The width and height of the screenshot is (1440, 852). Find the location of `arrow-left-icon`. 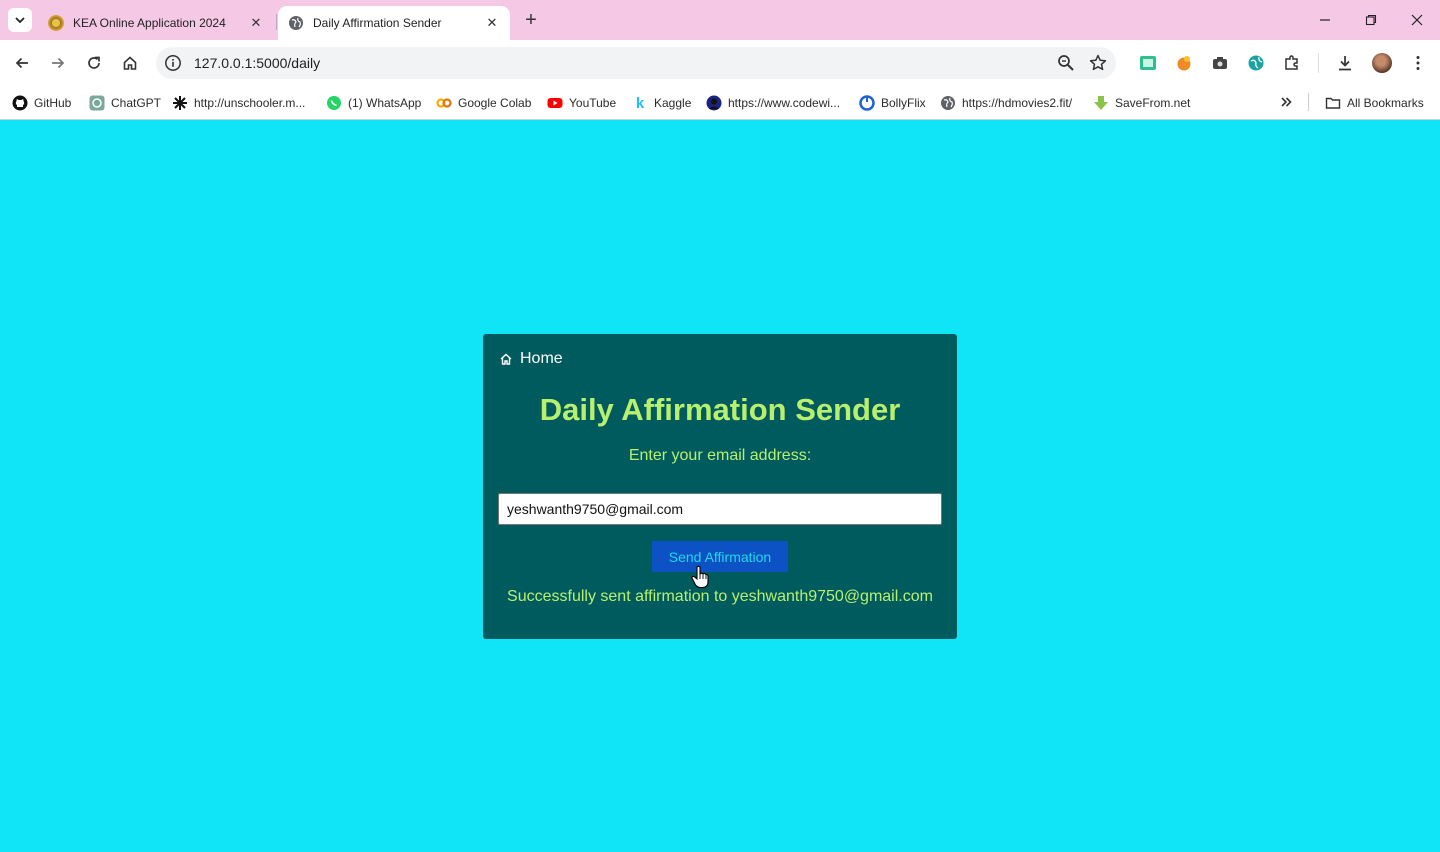

arrow-left-icon is located at coordinates (21, 63).